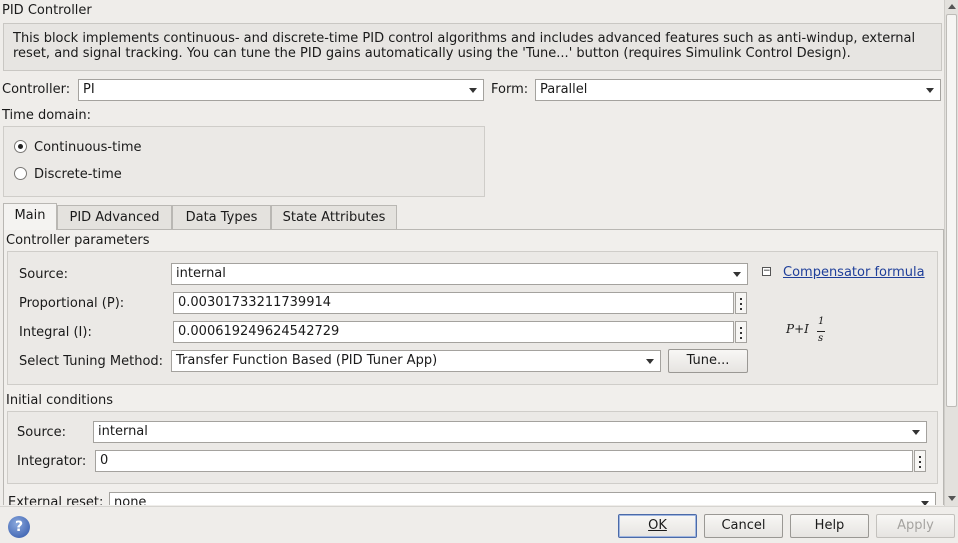 This screenshot has height=543, width=958. Describe the element at coordinates (221, 217) in the screenshot. I see `tab-data-types: Data Types` at that location.